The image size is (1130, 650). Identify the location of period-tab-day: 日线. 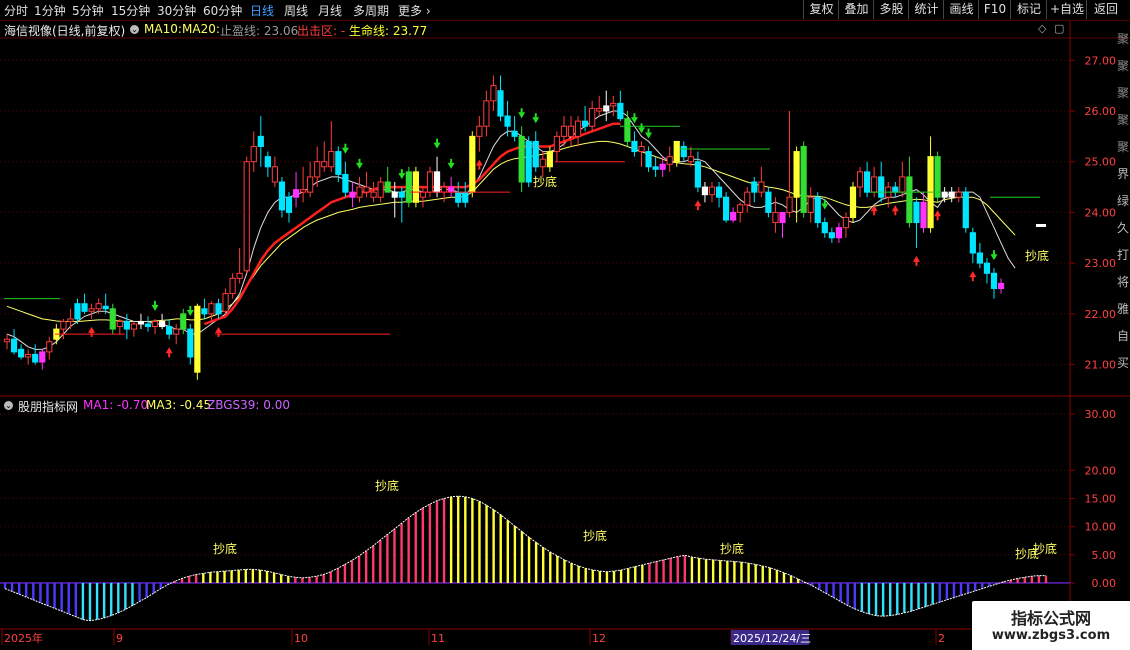
(262, 10).